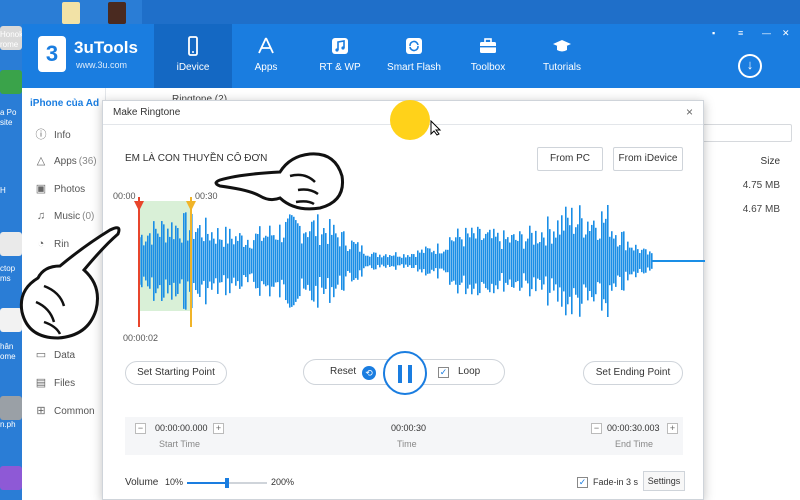 This screenshot has width=800, height=500. I want to click on settings-button: Settings, so click(664, 481).